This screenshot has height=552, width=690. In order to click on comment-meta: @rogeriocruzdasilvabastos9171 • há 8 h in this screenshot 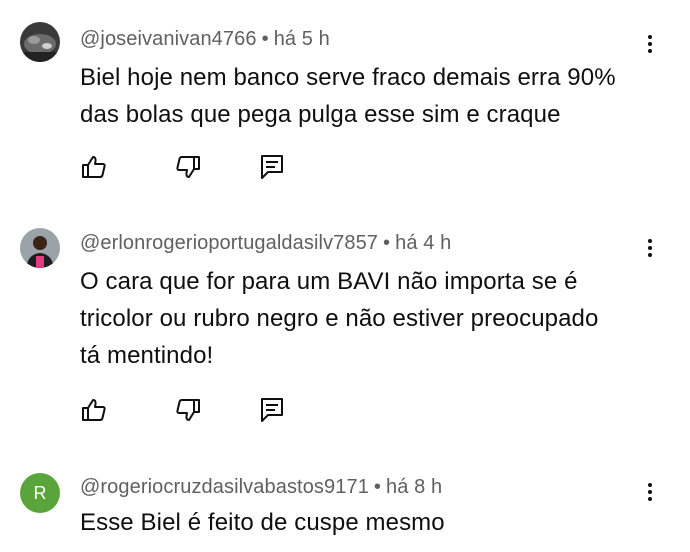, I will do `click(261, 487)`.